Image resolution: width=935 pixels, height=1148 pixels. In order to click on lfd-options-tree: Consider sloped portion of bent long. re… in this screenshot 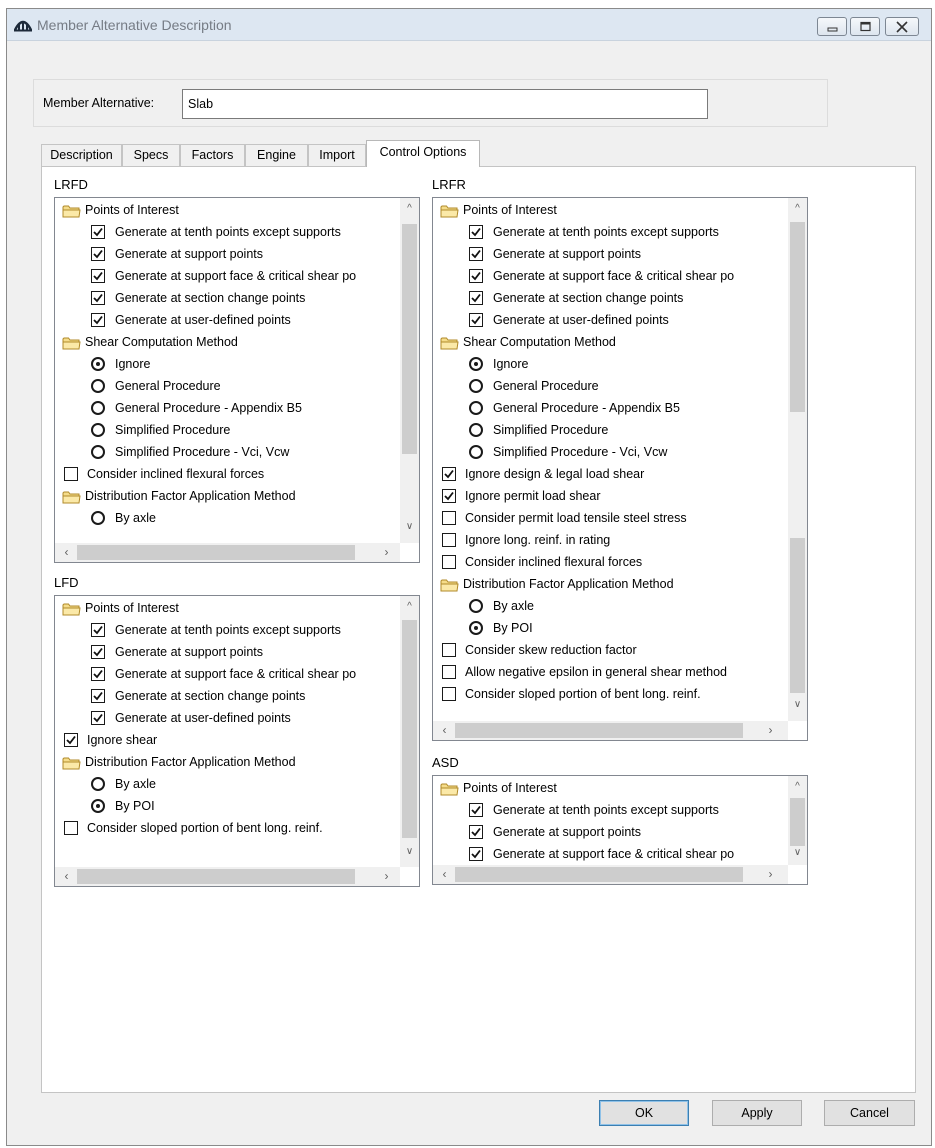, I will do `click(237, 741)`.